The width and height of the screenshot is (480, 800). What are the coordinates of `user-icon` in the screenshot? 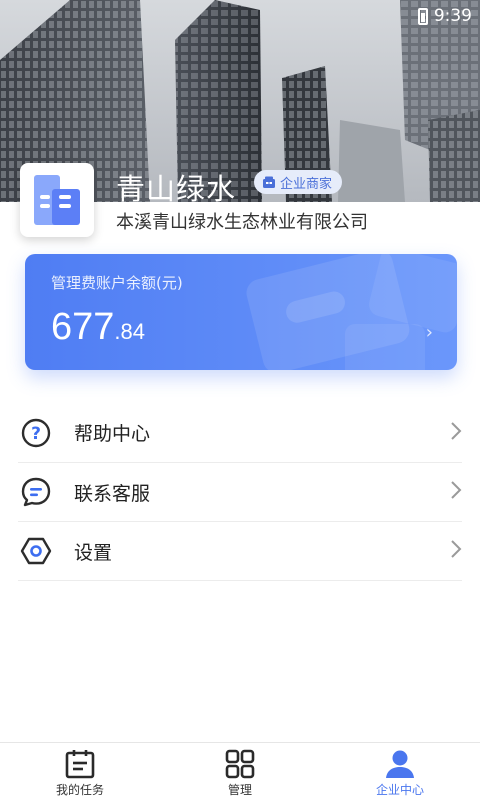 It's located at (400, 763).